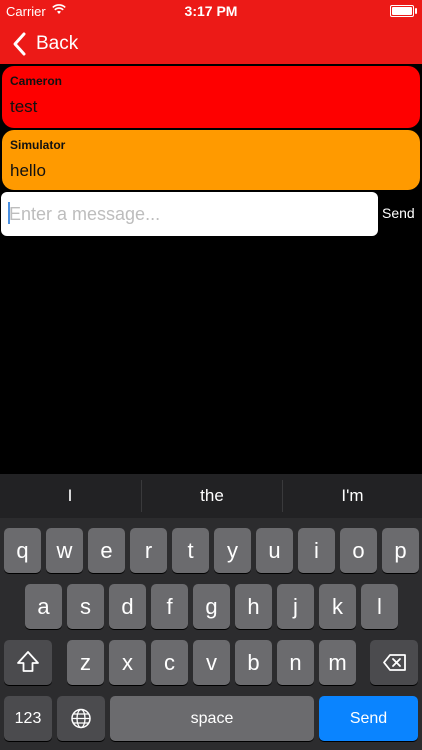 This screenshot has width=422, height=750. I want to click on suggestion-item: I, so click(70, 496).